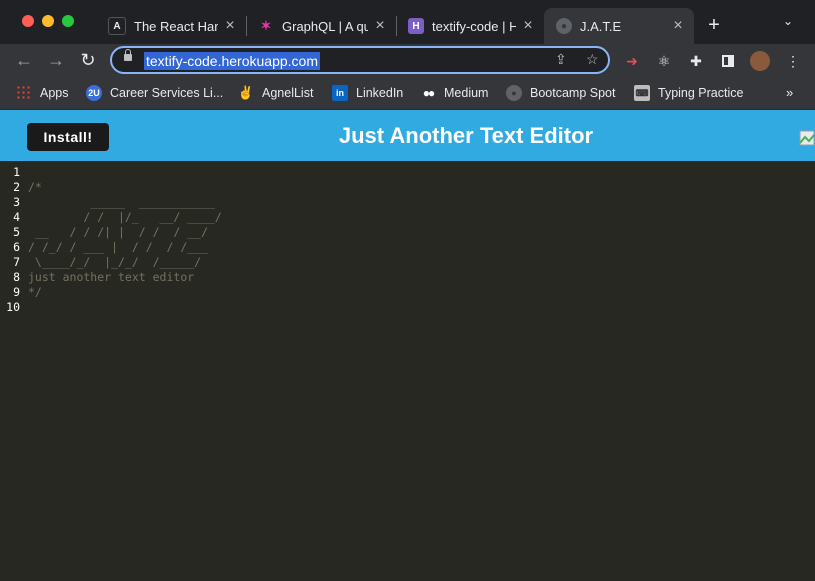  What do you see at coordinates (760, 61) in the screenshot?
I see `profile-avatar` at bounding box center [760, 61].